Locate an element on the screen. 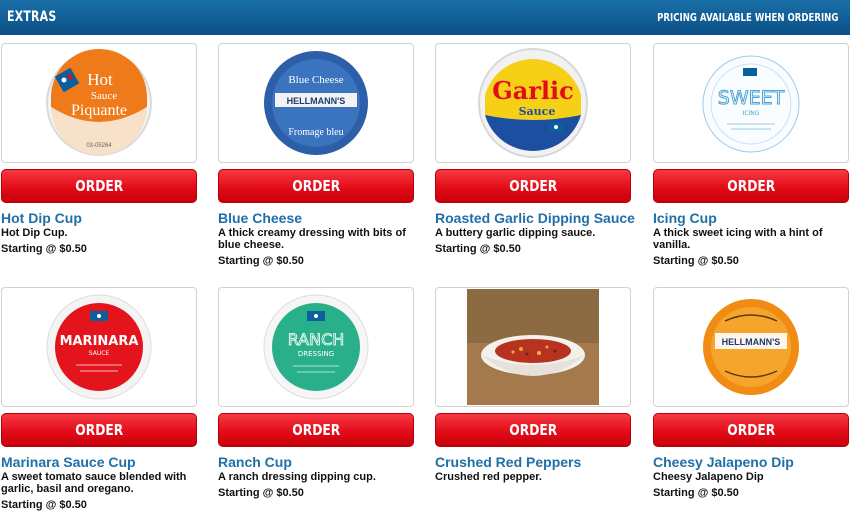 The height and width of the screenshot is (515, 850). cup-label-1: Blue Cheese is located at coordinates (315, 80).